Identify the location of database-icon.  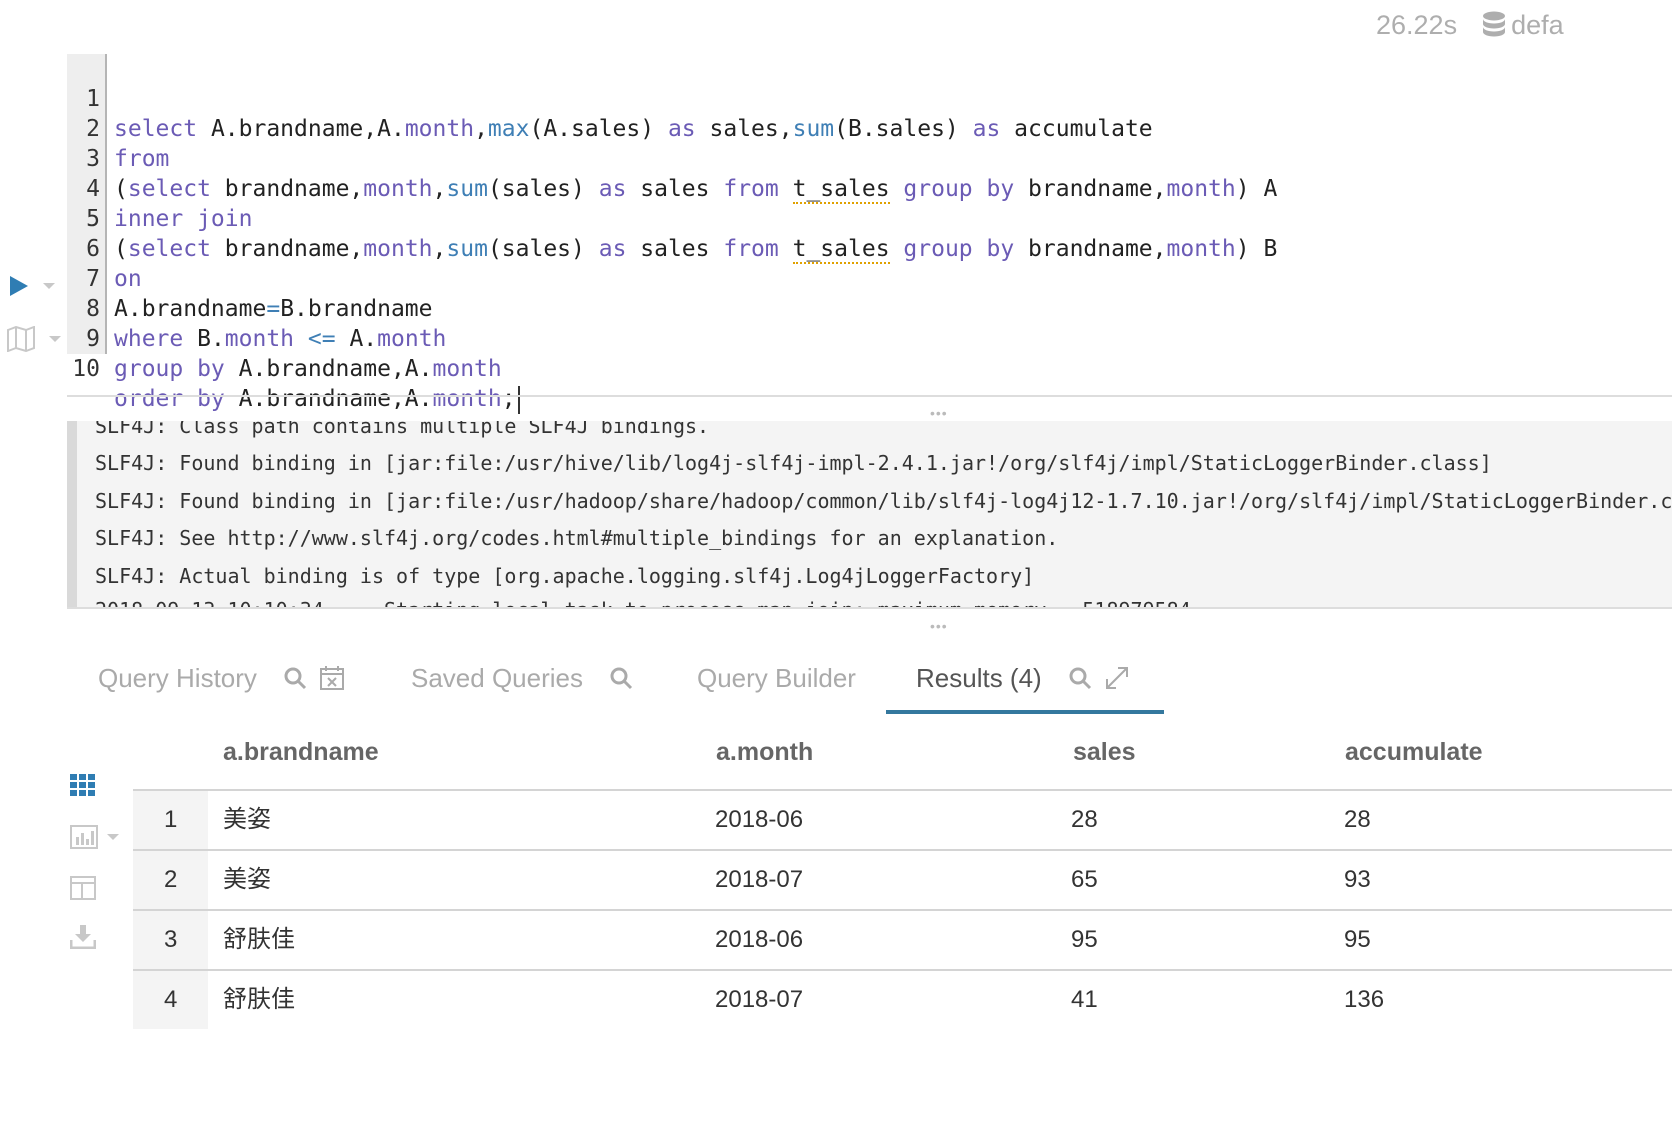
(1494, 24).